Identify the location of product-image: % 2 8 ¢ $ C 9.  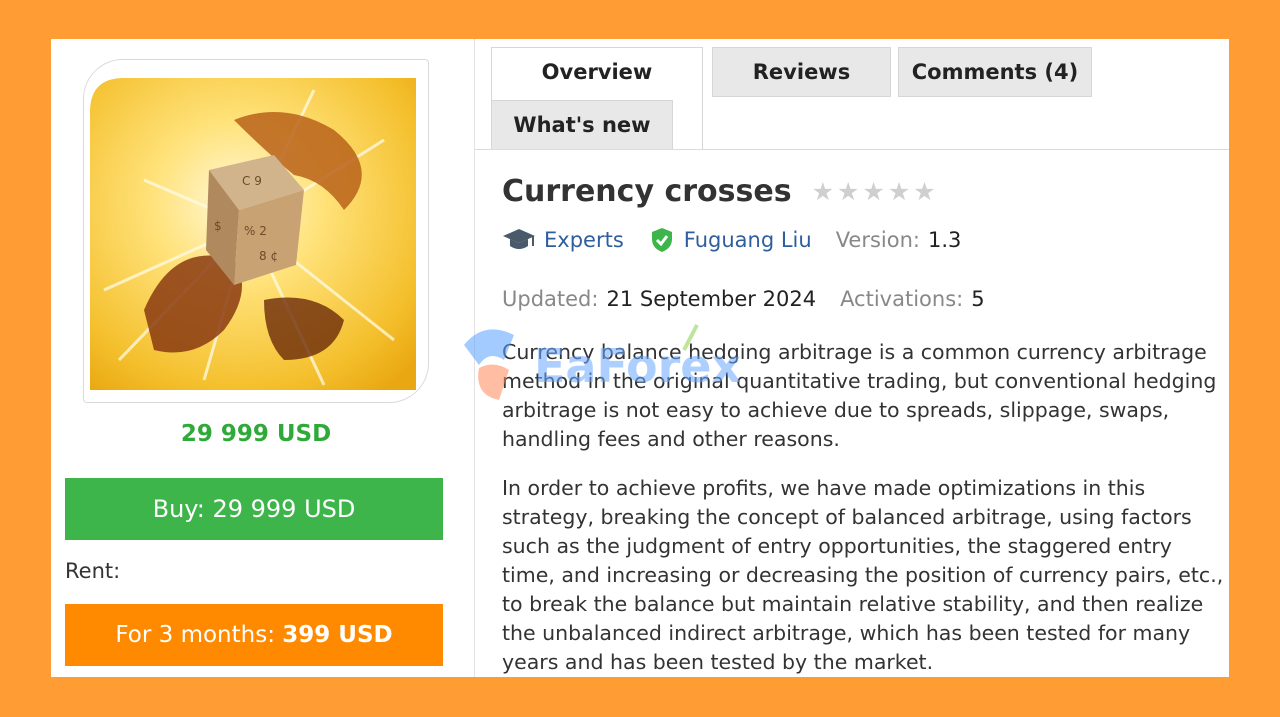
(256, 231).